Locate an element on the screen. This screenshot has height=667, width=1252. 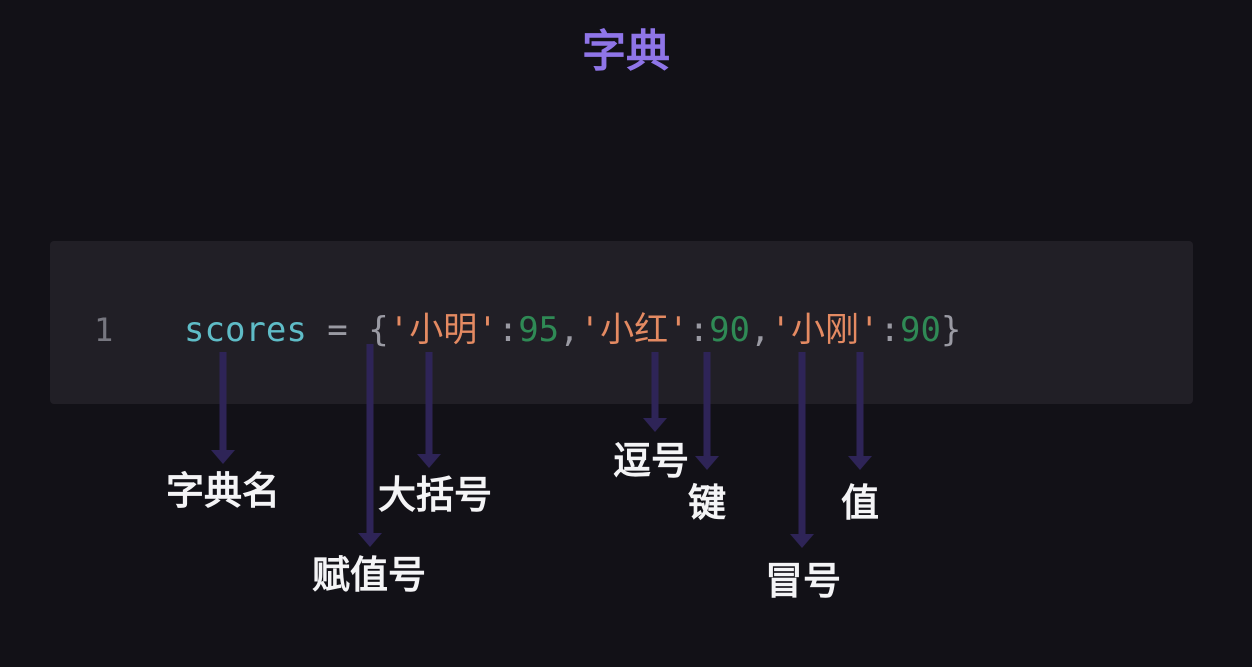
colon-label: 冒号 is located at coordinates (803, 581).